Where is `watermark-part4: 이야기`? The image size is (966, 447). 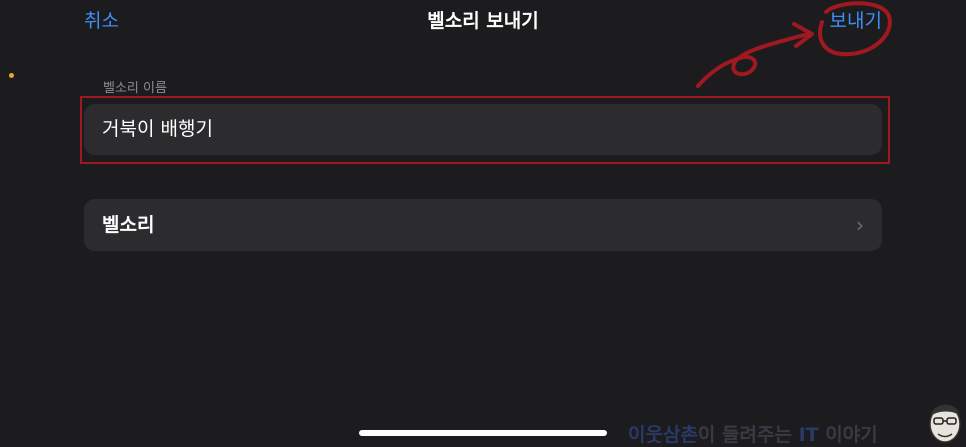
watermark-part4: 이야기 is located at coordinates (848, 435).